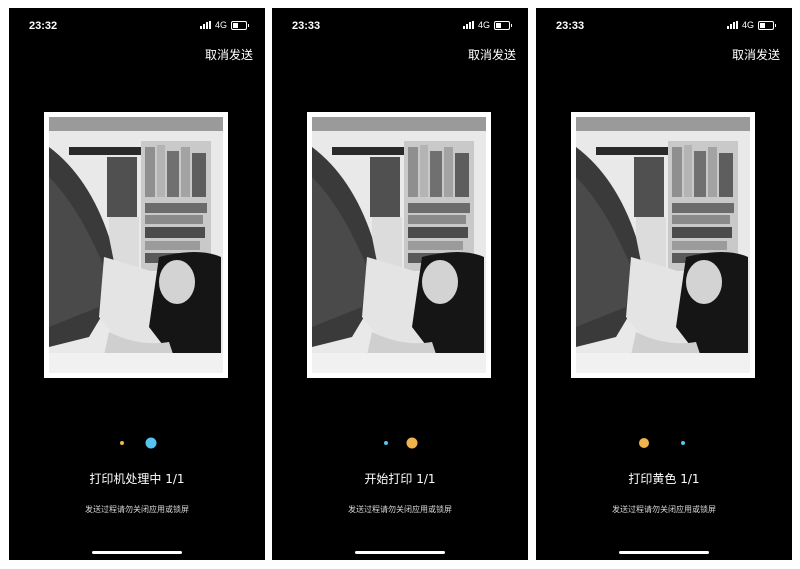 This screenshot has width=800, height=569. What do you see at coordinates (137, 479) in the screenshot?
I see `print-status-label: 打印机处理中 1/1` at bounding box center [137, 479].